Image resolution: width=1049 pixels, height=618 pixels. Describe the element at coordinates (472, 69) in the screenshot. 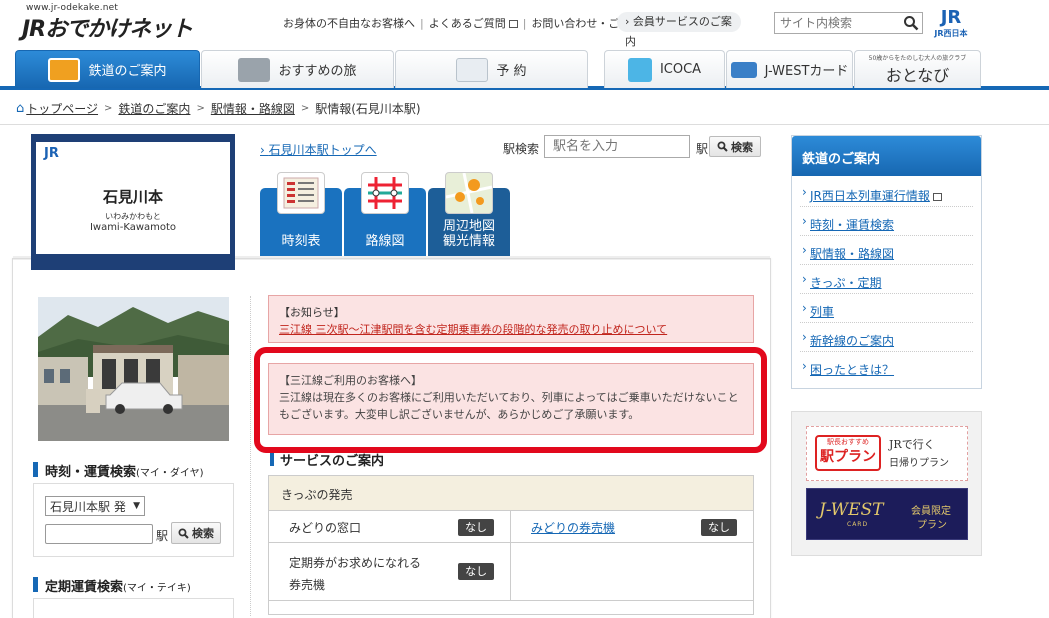

I see `shinkansen-icon` at that location.